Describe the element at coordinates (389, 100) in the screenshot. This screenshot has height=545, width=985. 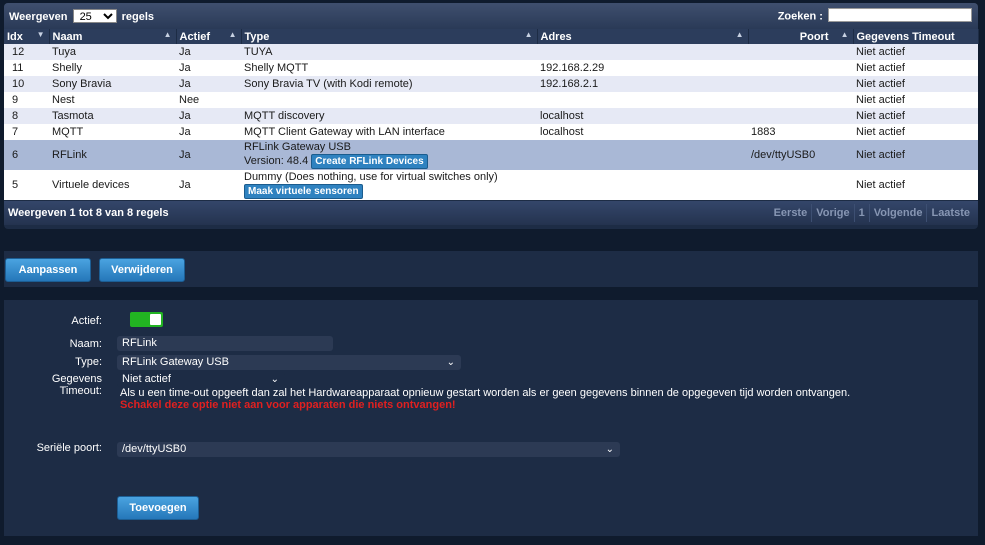
I see `cell-type` at that location.